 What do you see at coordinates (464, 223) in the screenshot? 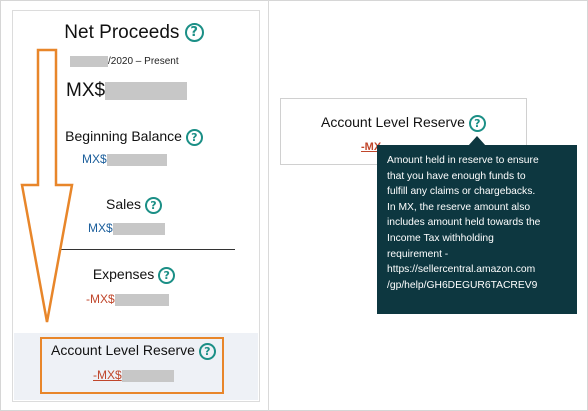
I see `tooltip-line: includes amount held towards the` at bounding box center [464, 223].